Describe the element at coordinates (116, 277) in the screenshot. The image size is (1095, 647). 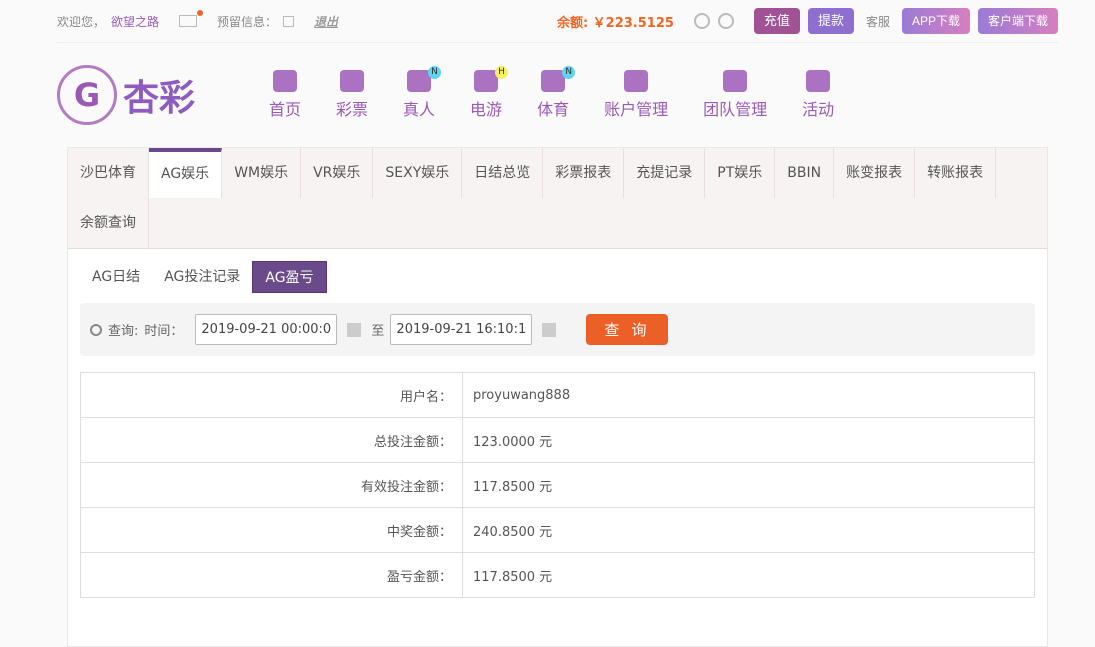
I see `sub-tab: AG日结` at that location.